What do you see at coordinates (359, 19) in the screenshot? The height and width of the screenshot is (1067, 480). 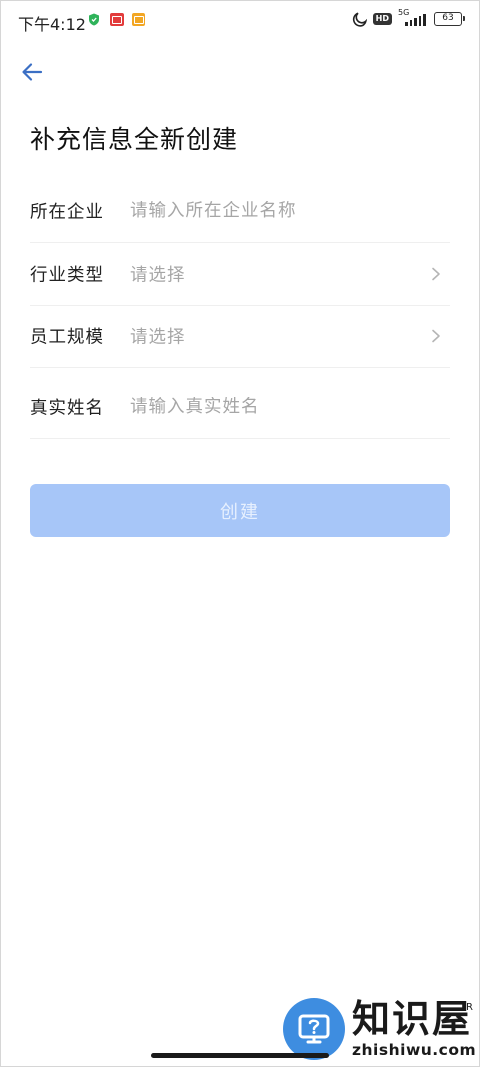 I see `moon-icon` at bounding box center [359, 19].